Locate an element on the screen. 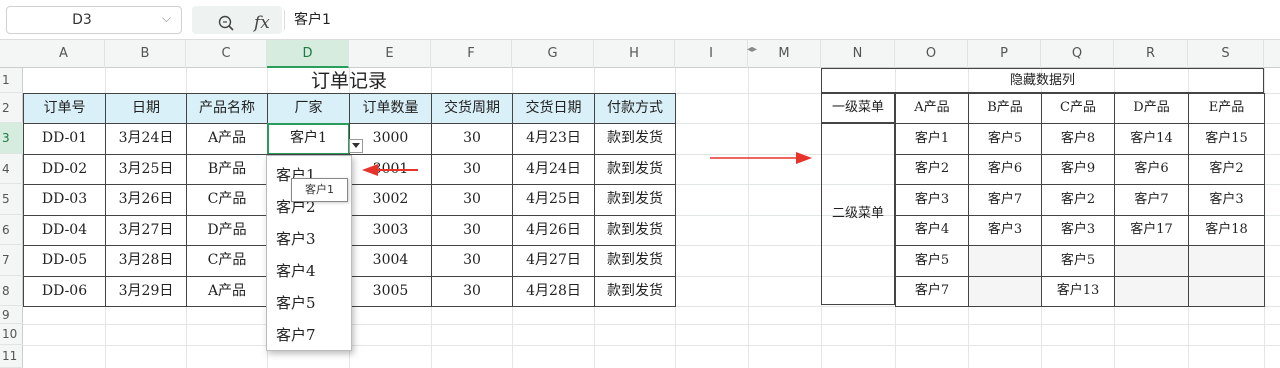 The width and height of the screenshot is (1280, 368). table-header-cell: 交货周期 is located at coordinates (472, 108).